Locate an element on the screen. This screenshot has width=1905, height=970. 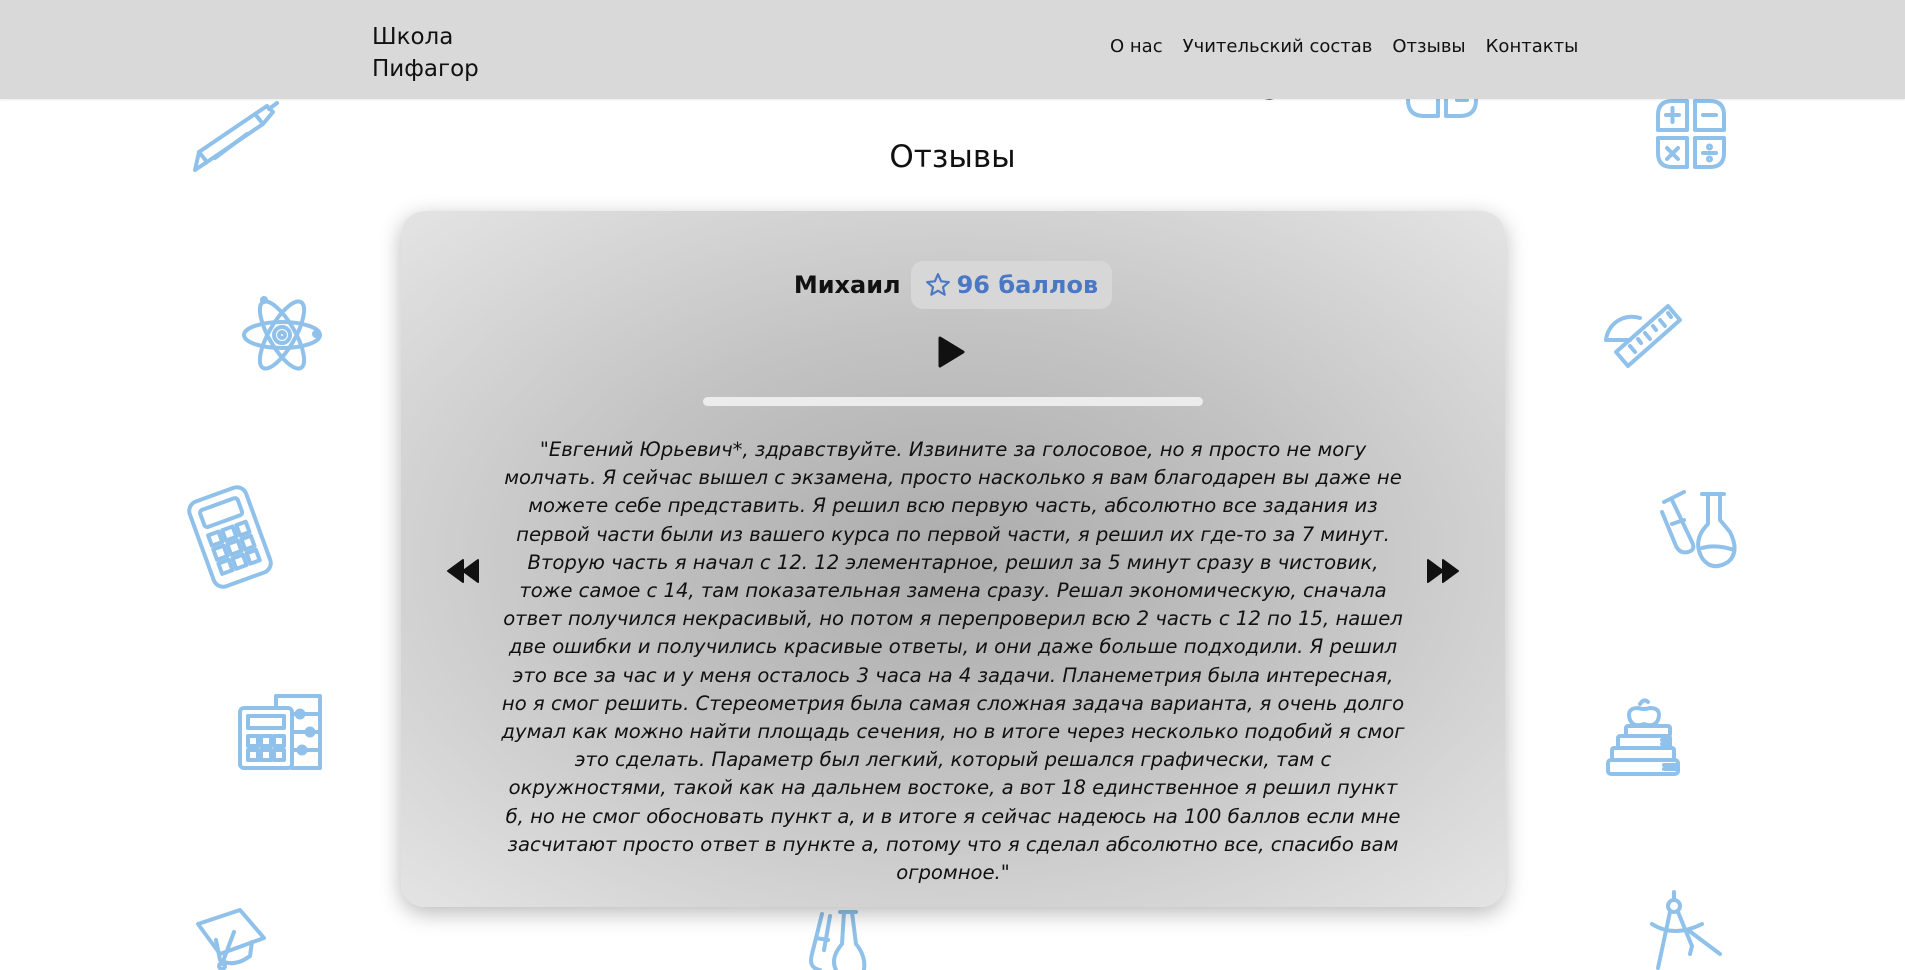
test-tubes-icon is located at coordinates (836, 940).